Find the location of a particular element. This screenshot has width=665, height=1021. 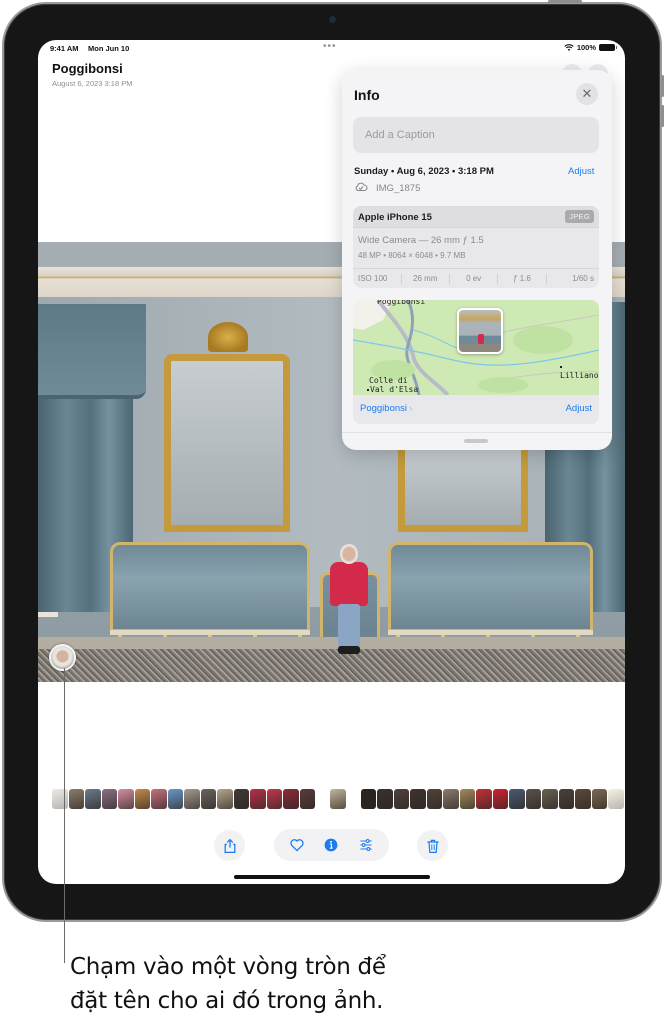

battery-icon is located at coordinates (608, 47).